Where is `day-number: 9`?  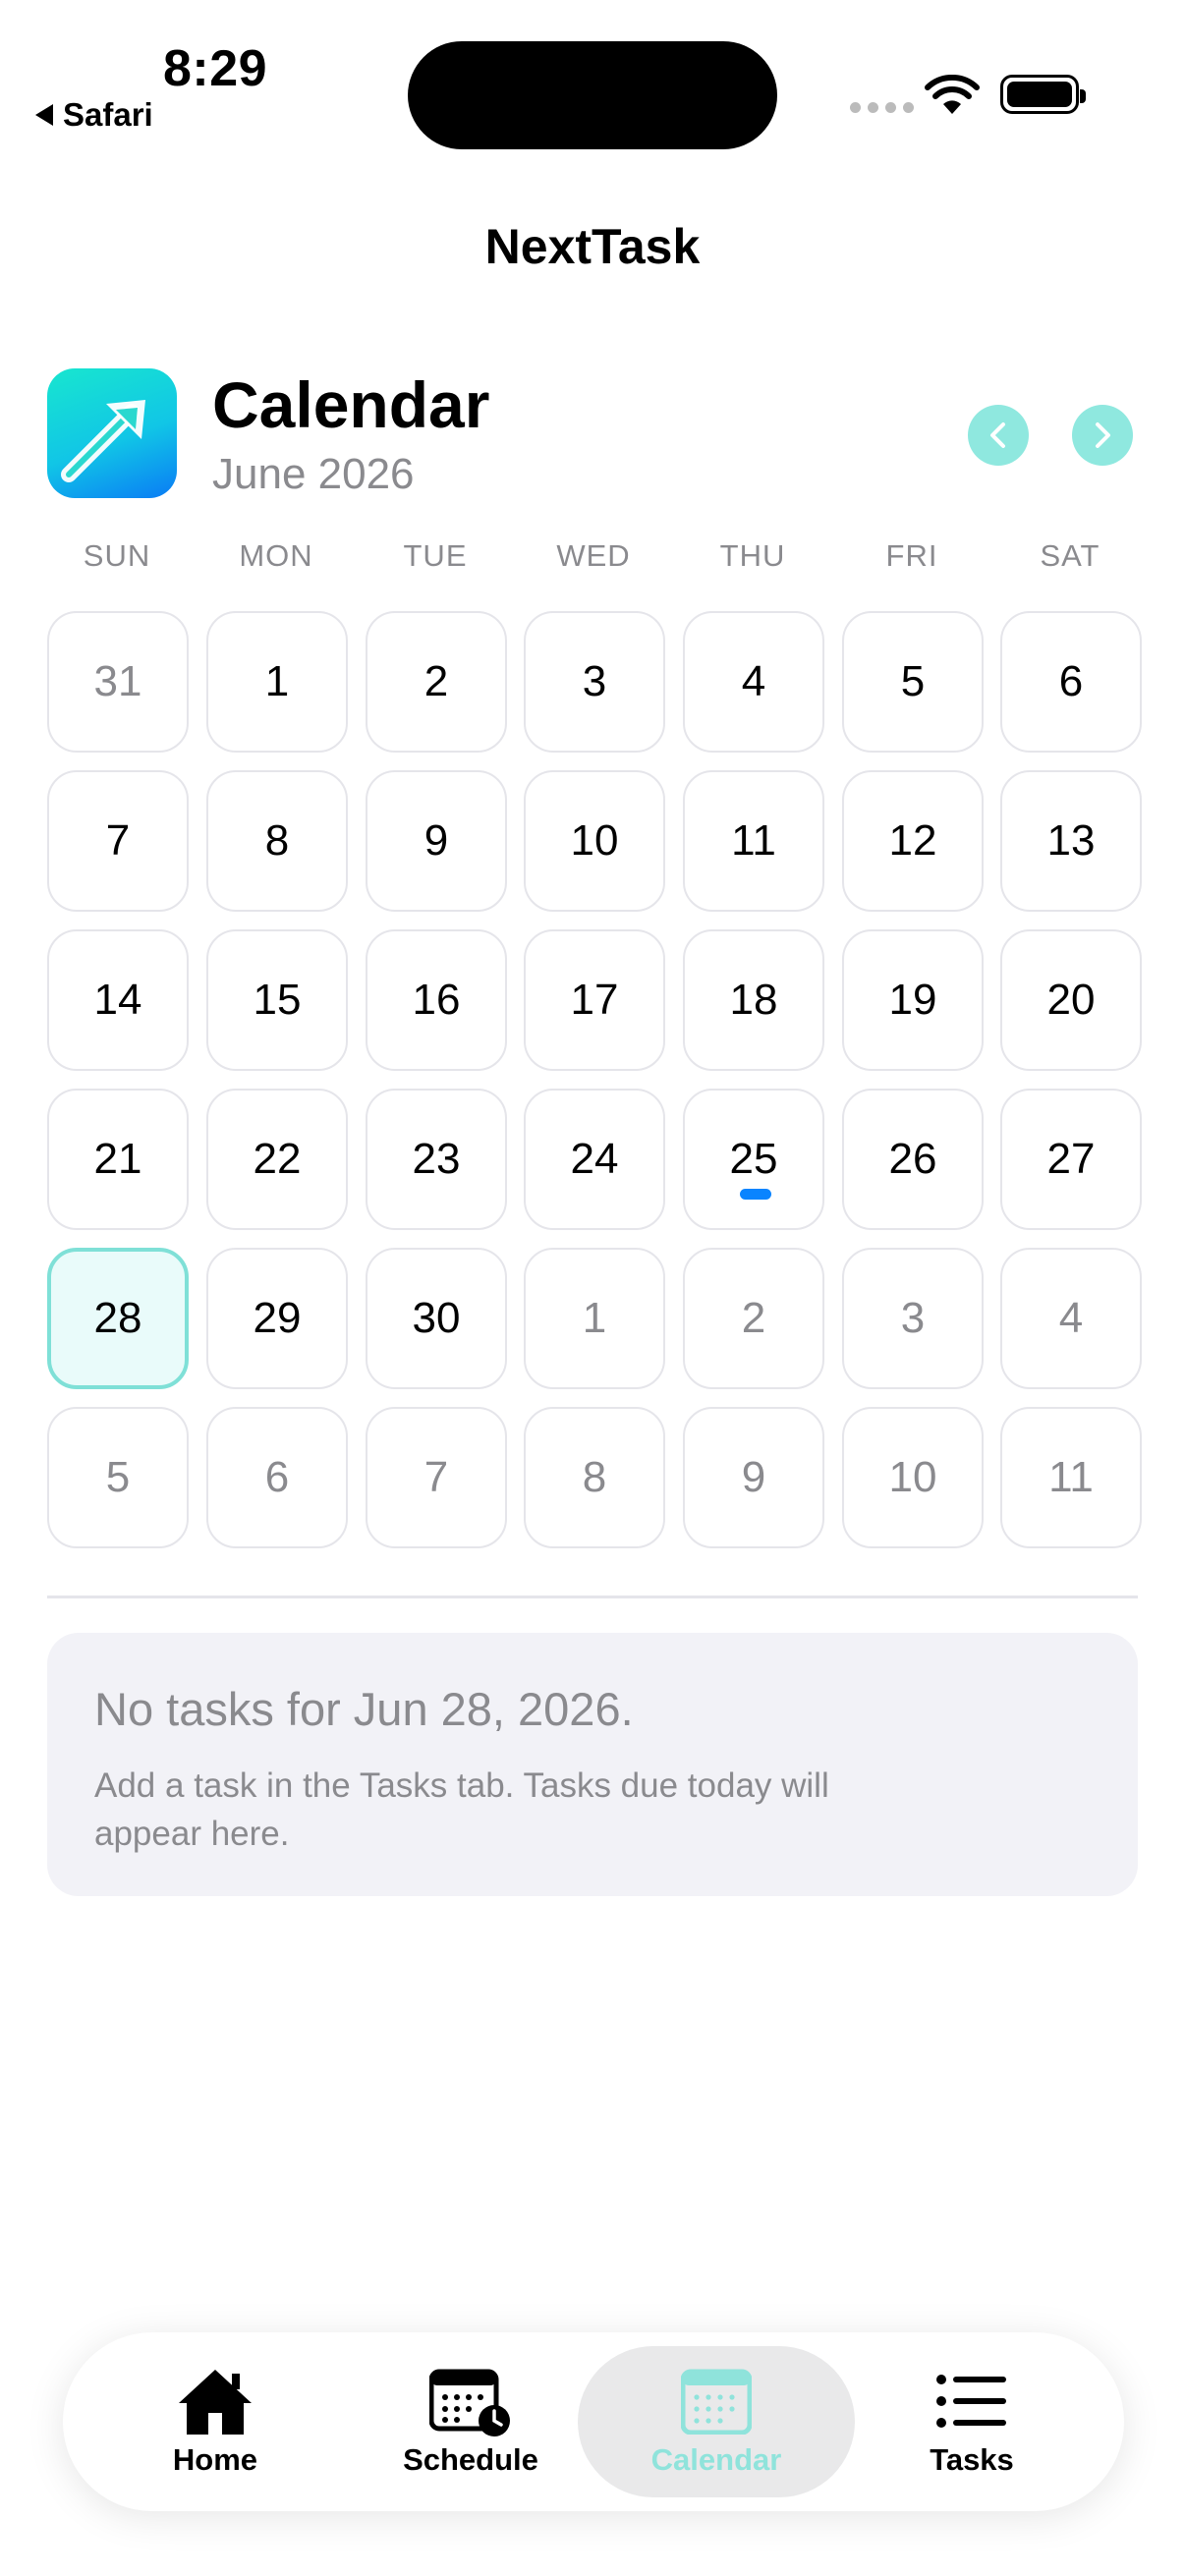
day-number: 9 is located at coordinates (436, 840).